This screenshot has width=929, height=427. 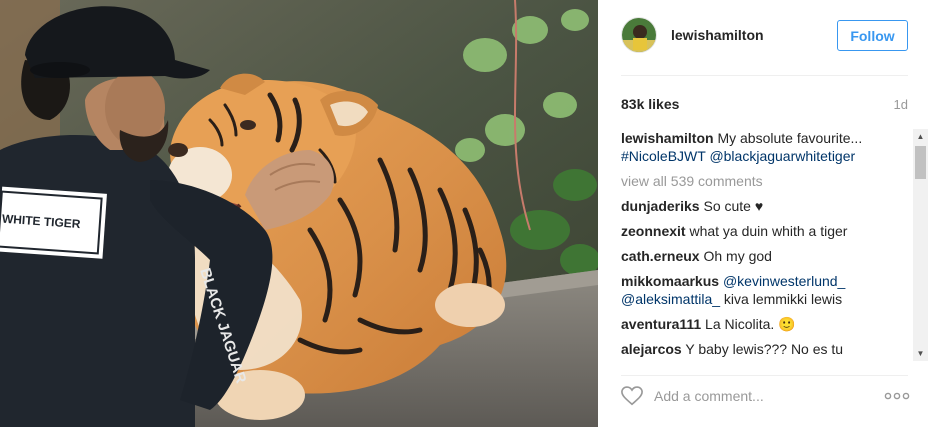 I want to click on add-comment-input, so click(x=764, y=396).